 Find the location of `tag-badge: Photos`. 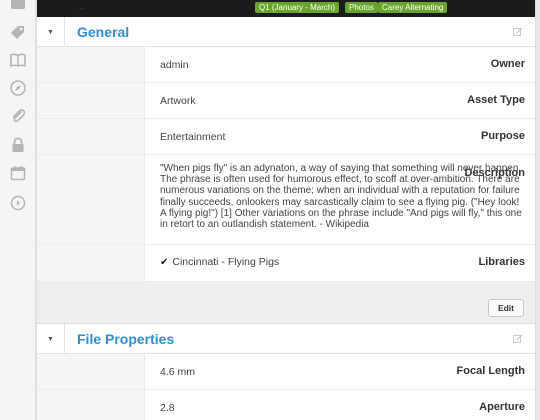

tag-badge: Photos is located at coordinates (361, 7).